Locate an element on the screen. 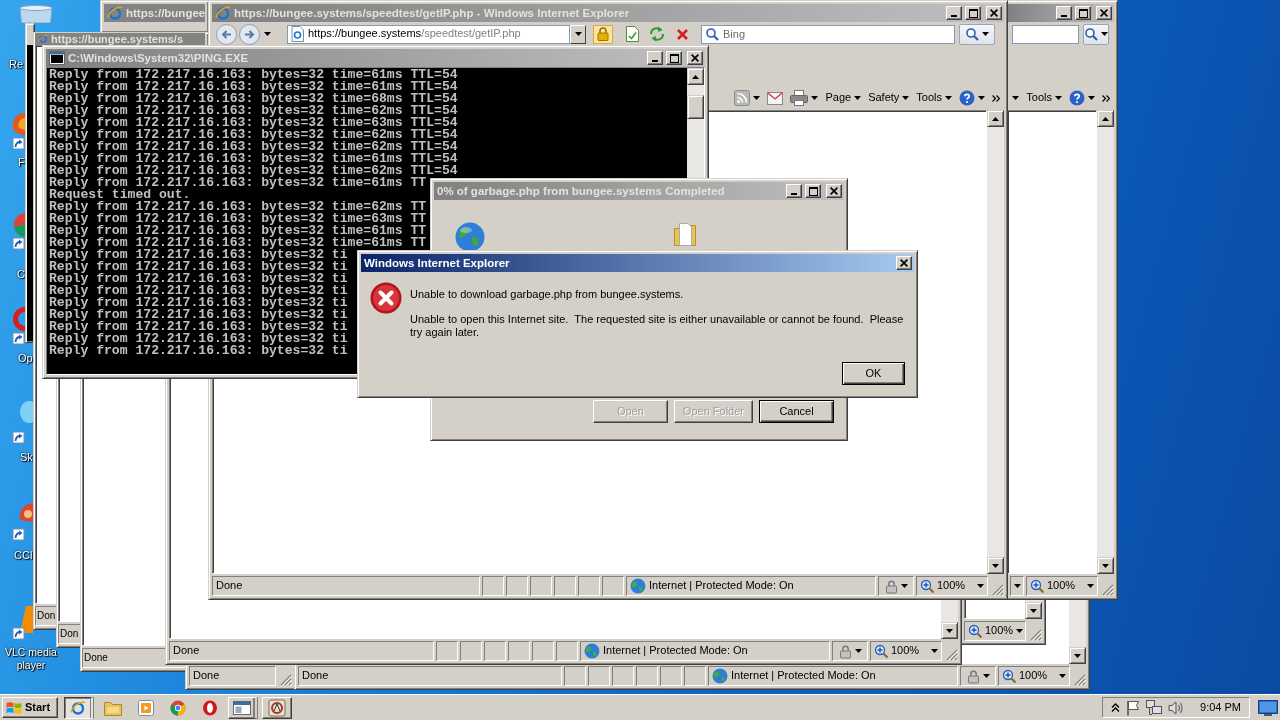  dialog-button: Cancel is located at coordinates (796, 411).